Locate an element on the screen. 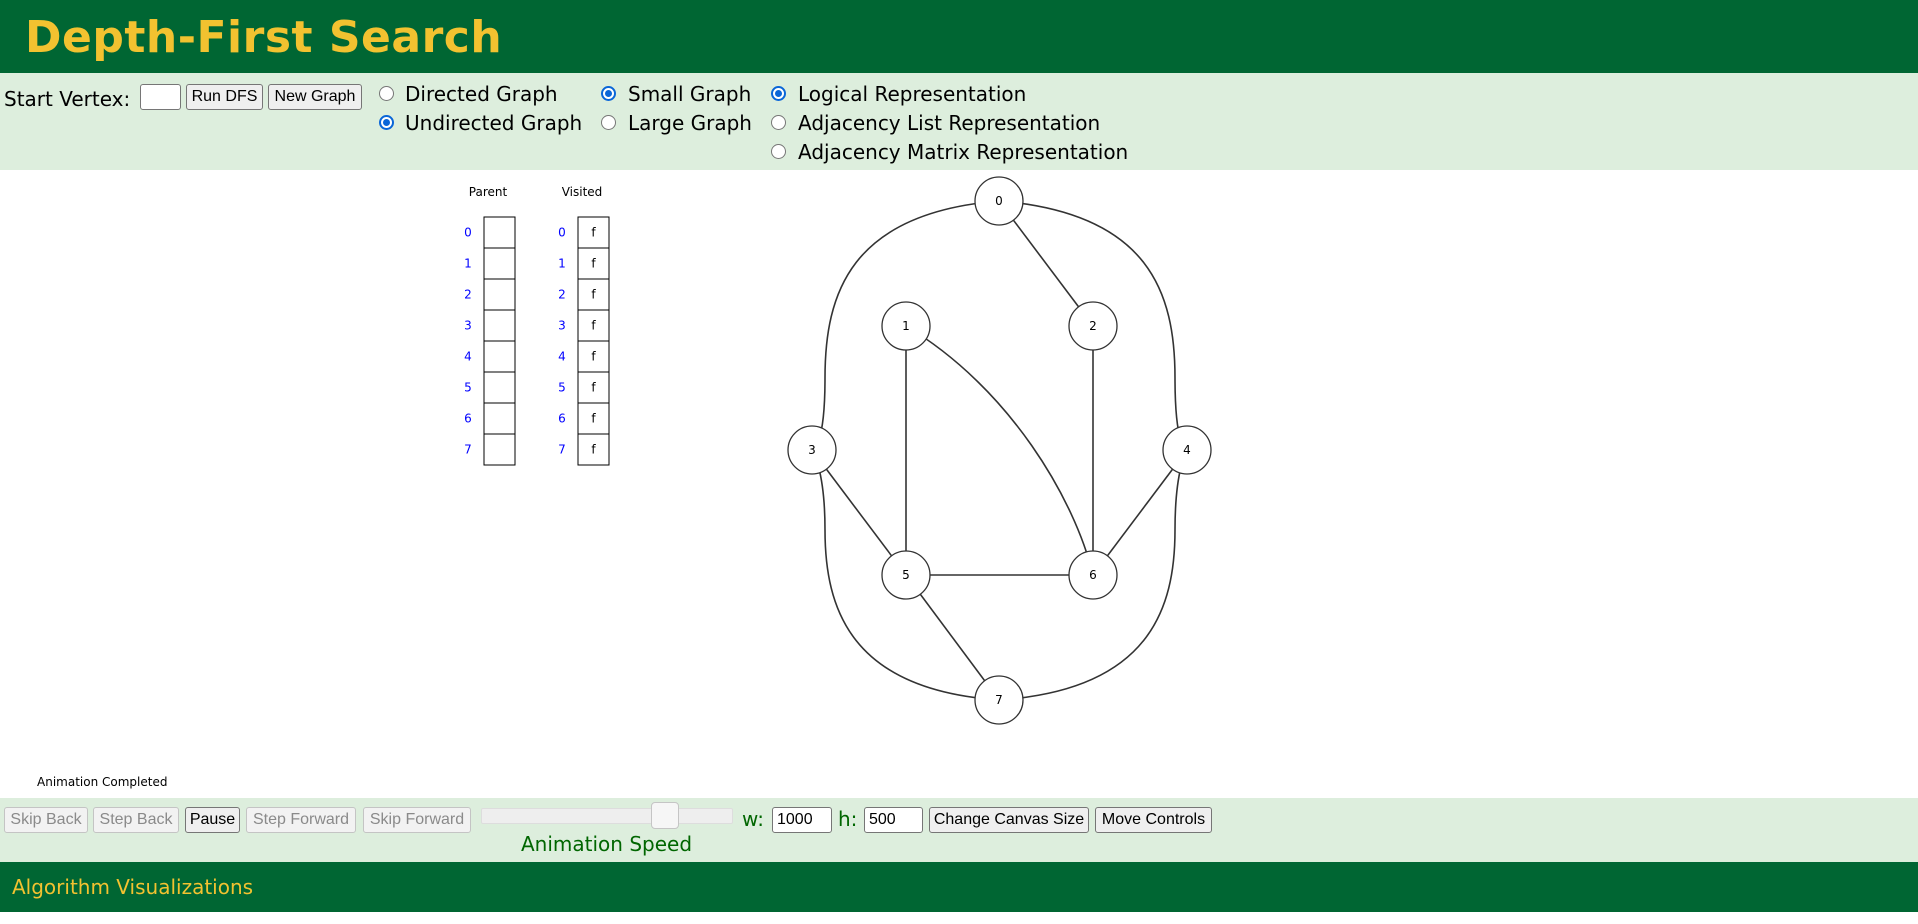  graph-edge is located at coordinates (999, 450).